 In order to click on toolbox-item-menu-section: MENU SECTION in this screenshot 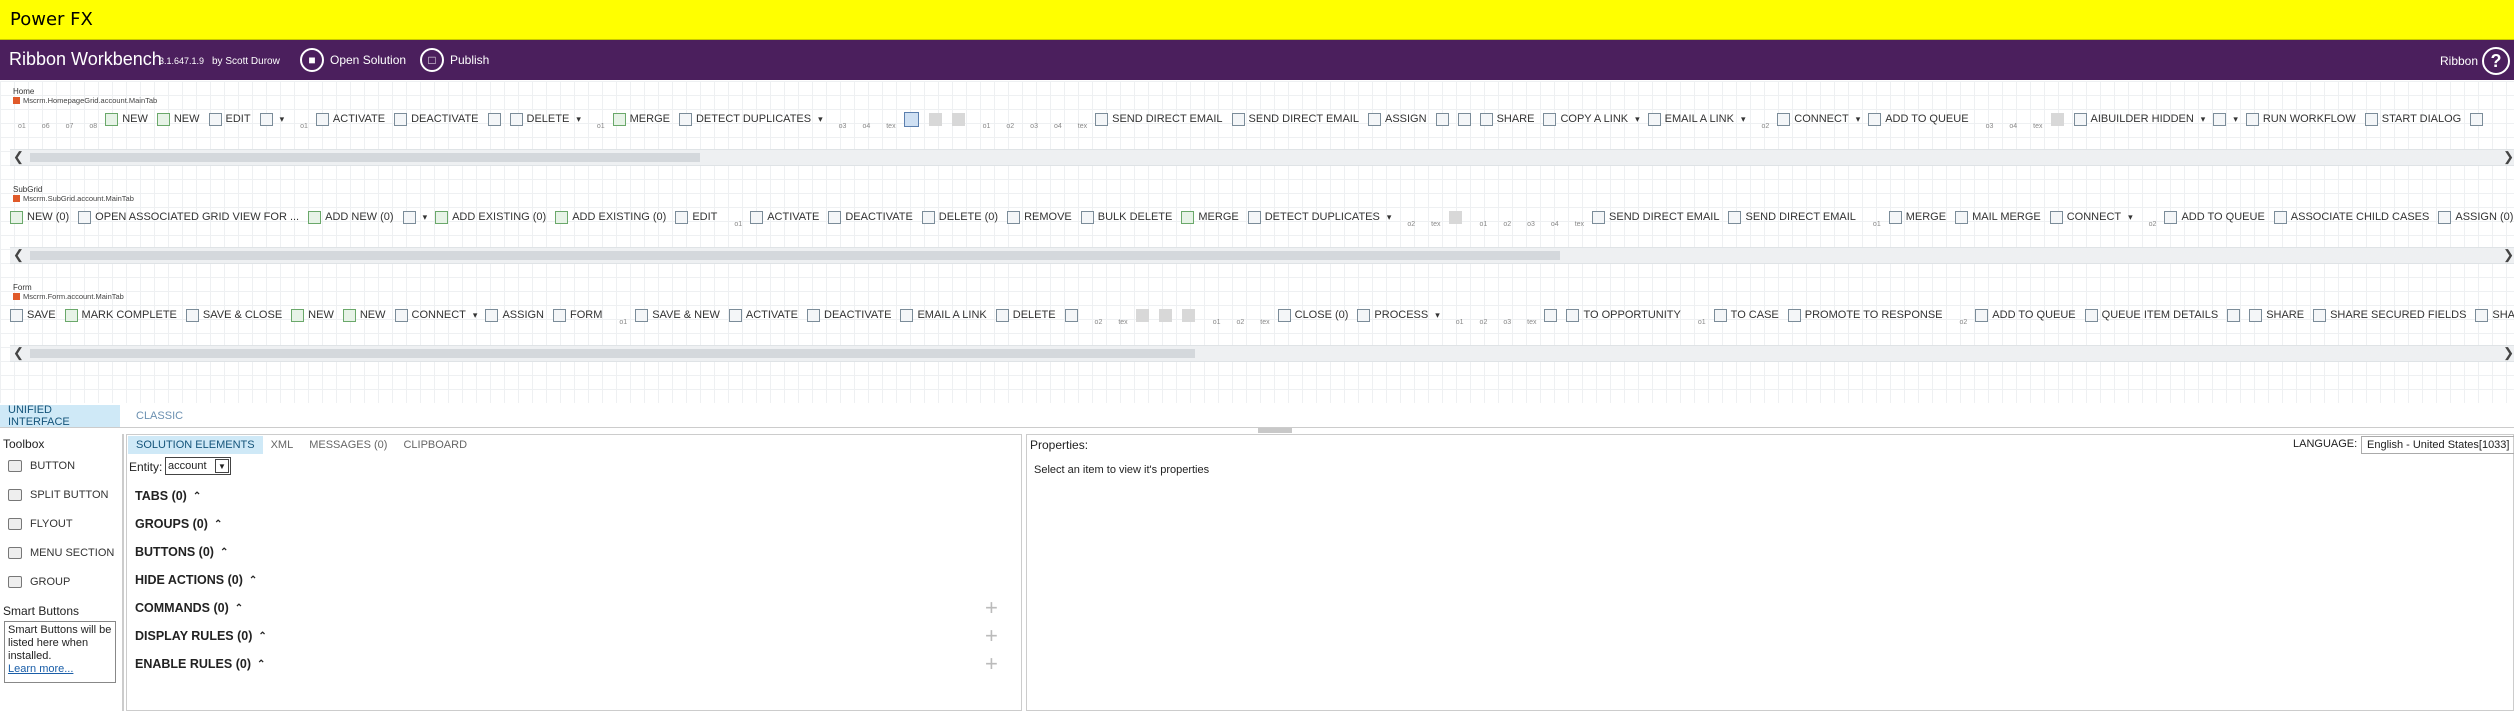, I will do `click(61, 553)`.